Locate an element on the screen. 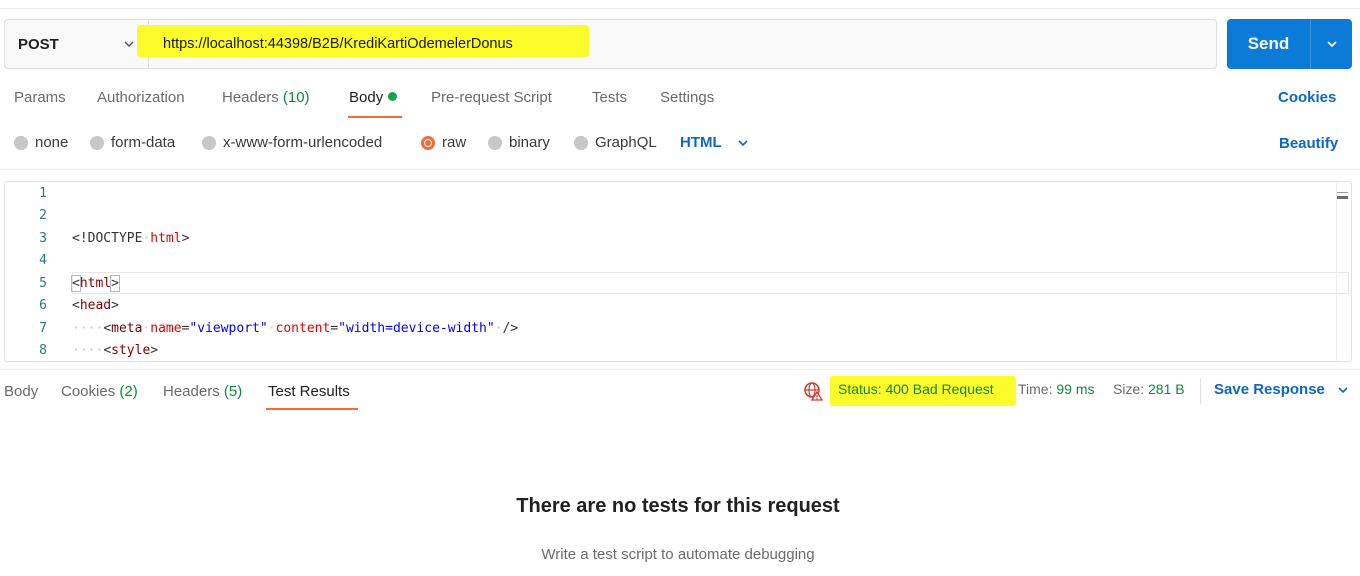 The height and width of the screenshot is (576, 1360). status-value: 400 Bad Request is located at coordinates (939, 389).